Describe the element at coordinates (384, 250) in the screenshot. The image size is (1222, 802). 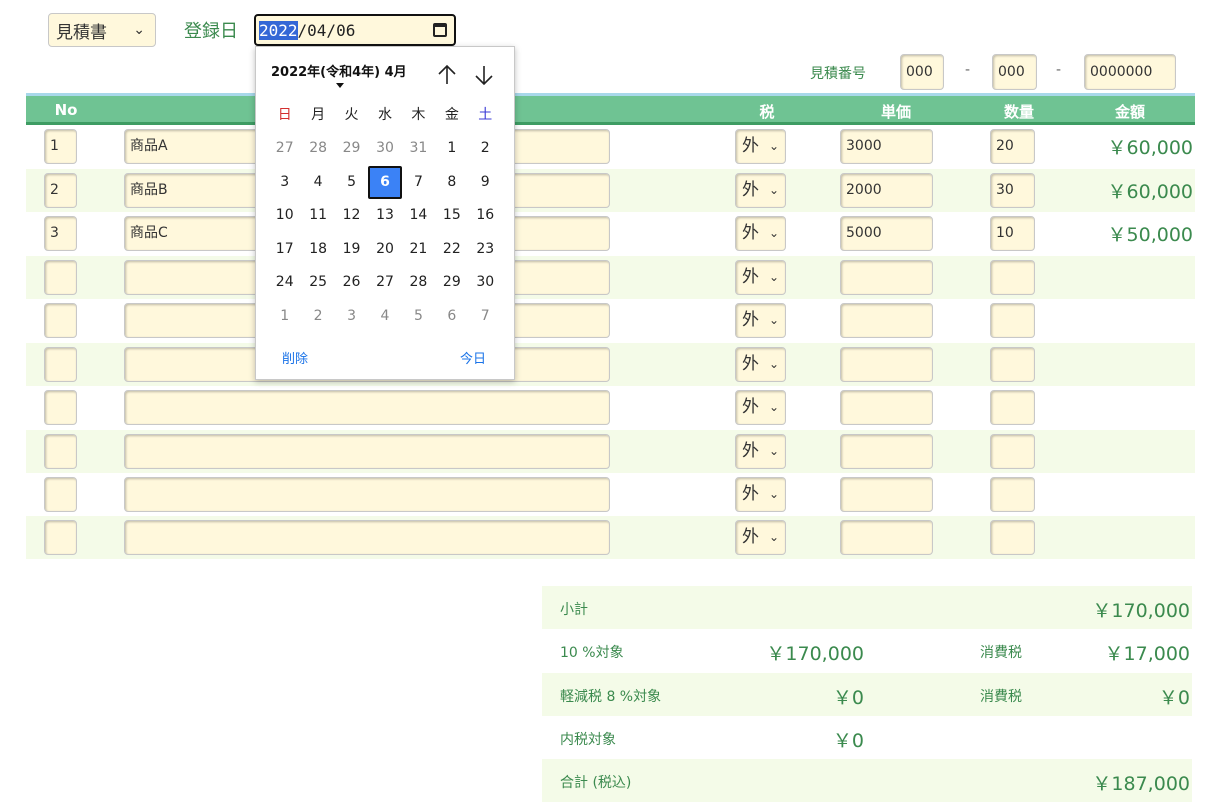
I see `calendar-day: 20` at that location.